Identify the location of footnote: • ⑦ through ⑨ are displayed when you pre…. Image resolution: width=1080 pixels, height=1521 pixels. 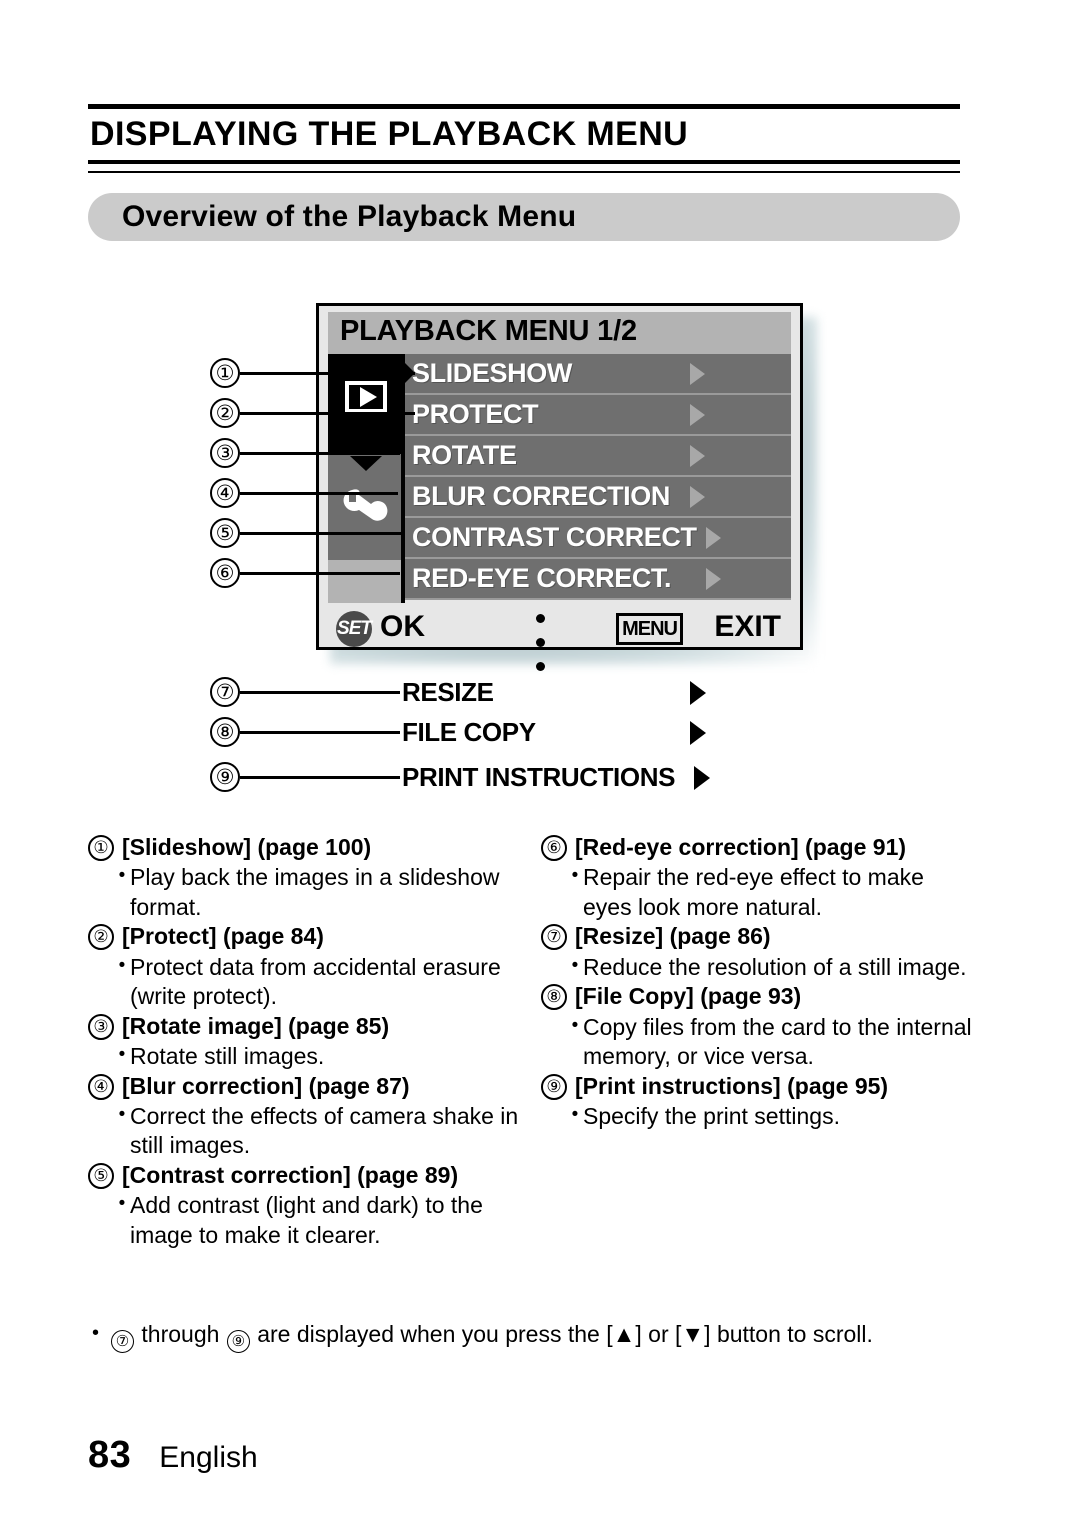
(532, 1337).